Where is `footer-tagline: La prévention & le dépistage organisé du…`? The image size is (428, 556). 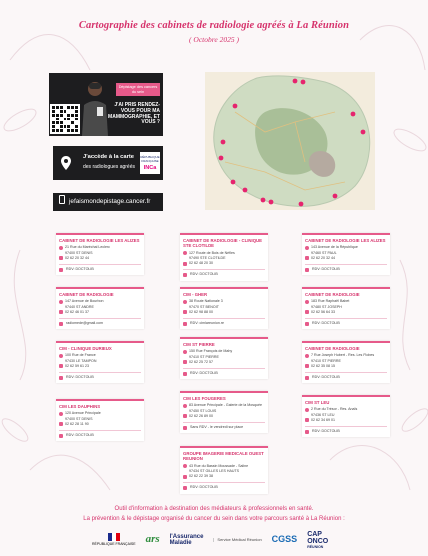
footer-tagline: La prévention & le dépistage organisé du… is located at coordinates (214, 519).